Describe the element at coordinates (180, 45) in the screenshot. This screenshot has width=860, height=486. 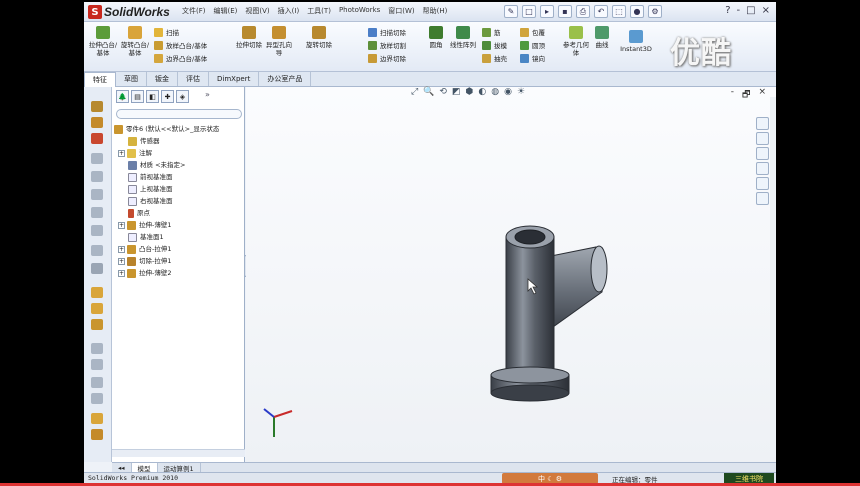
I see `loft-boss-button: 放样凸台/基体` at that location.